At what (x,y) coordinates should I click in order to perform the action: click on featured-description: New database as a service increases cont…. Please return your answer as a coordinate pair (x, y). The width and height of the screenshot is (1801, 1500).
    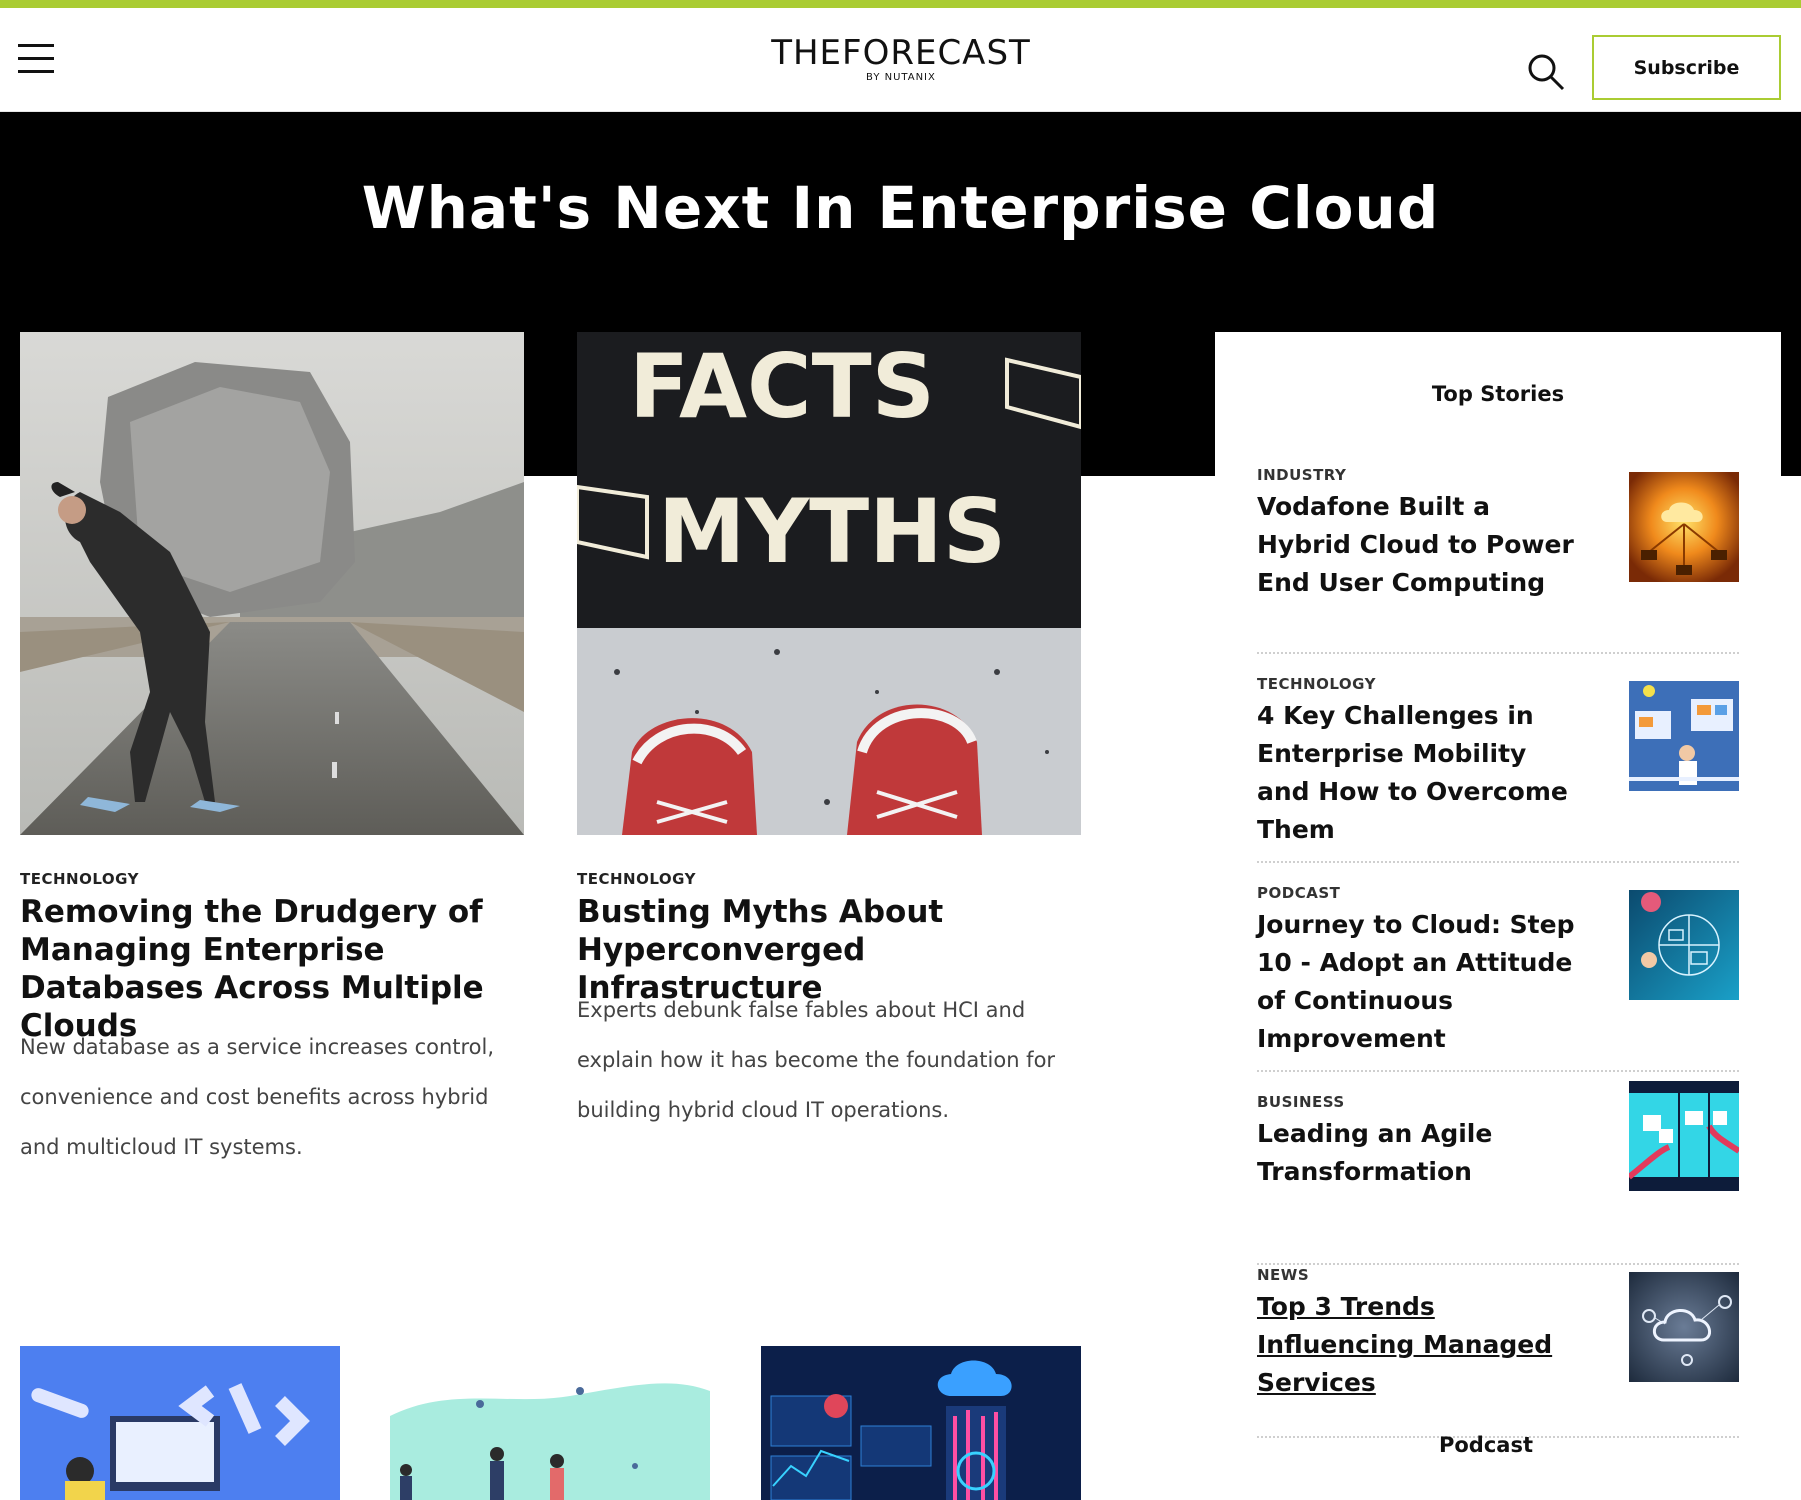
    Looking at the image, I should click on (257, 1097).